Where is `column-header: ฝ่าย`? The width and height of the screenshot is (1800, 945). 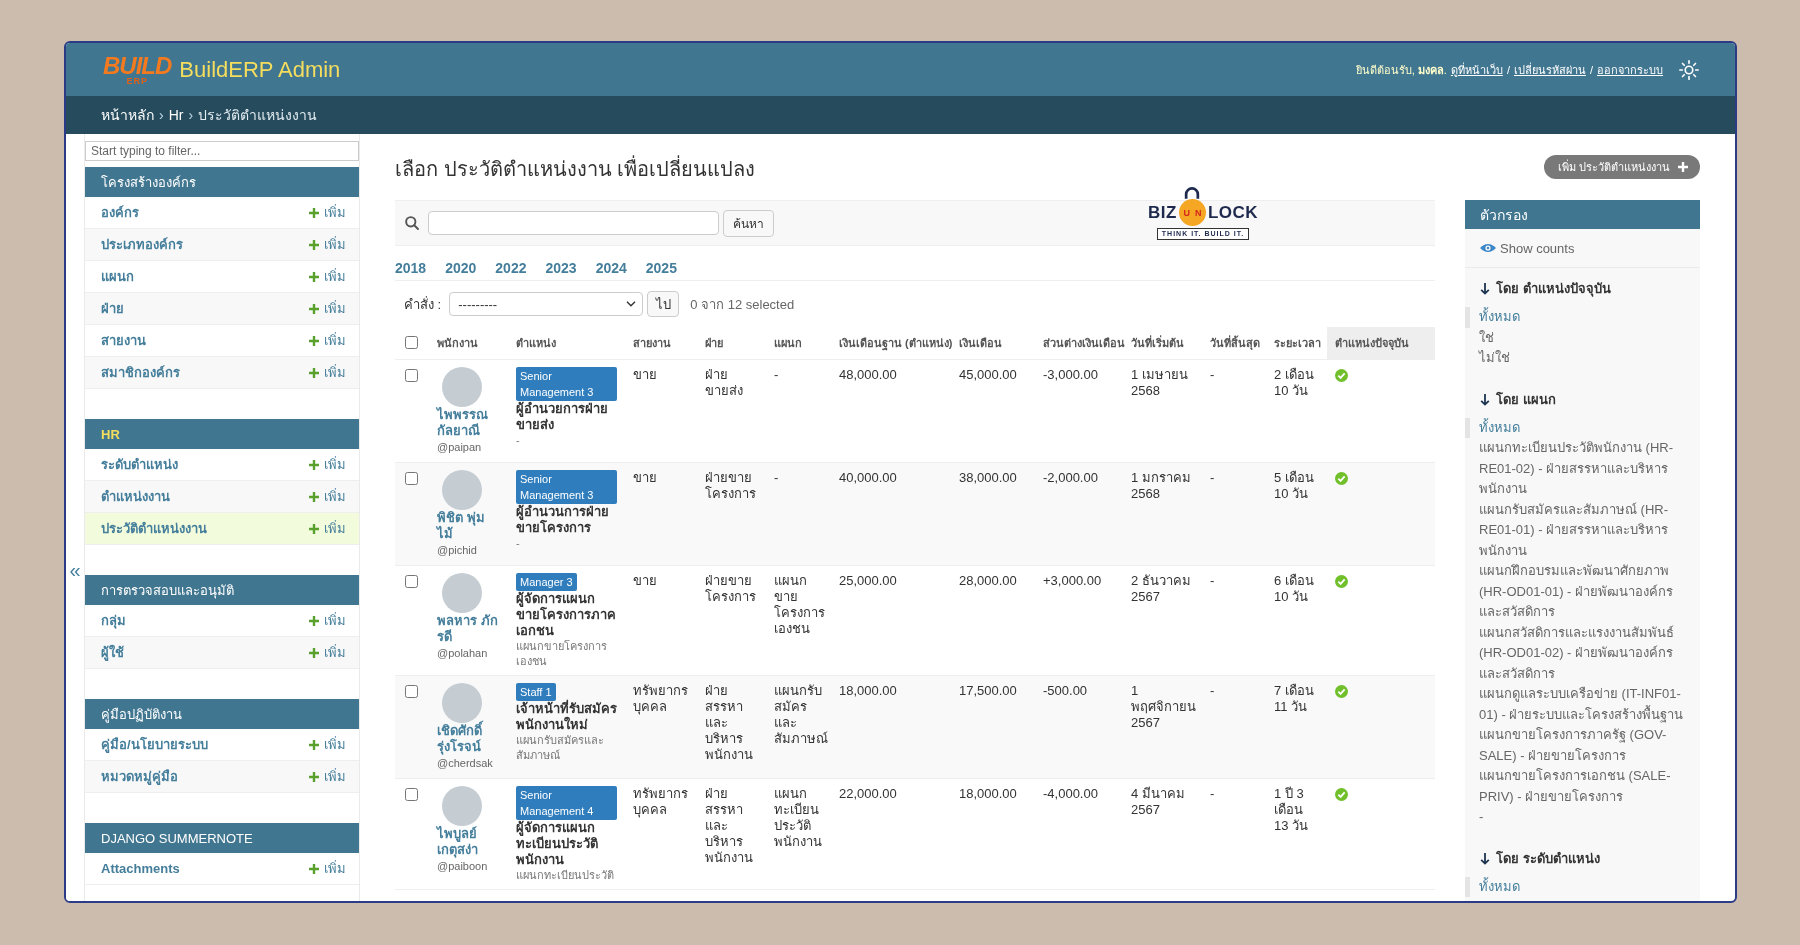 column-header: ฝ่าย is located at coordinates (731, 343).